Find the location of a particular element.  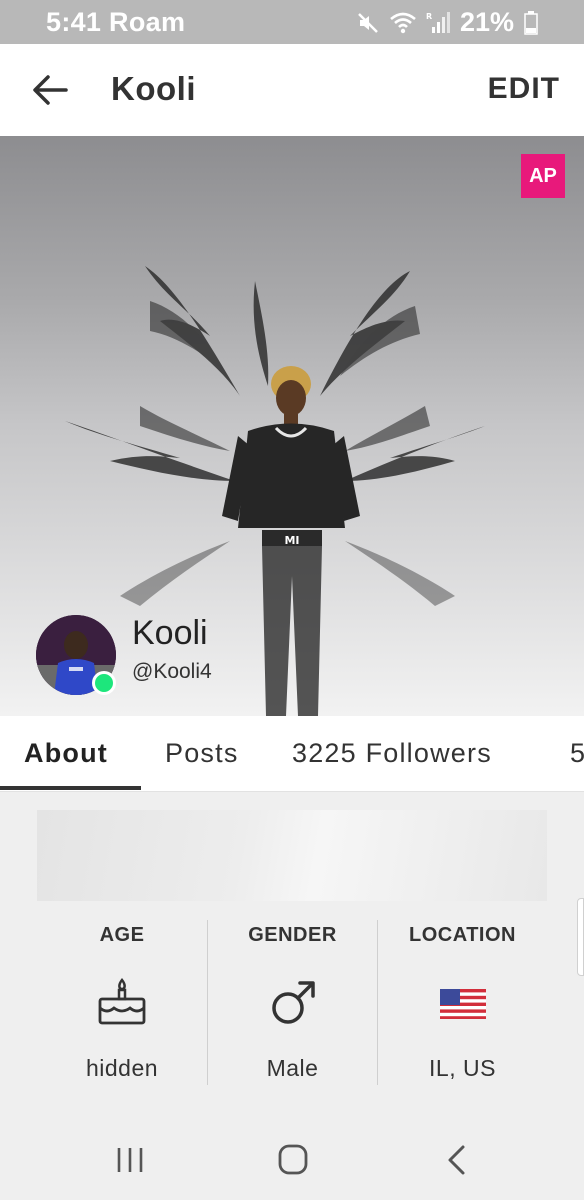

info-age-label: AGE is located at coordinates (122, 935).